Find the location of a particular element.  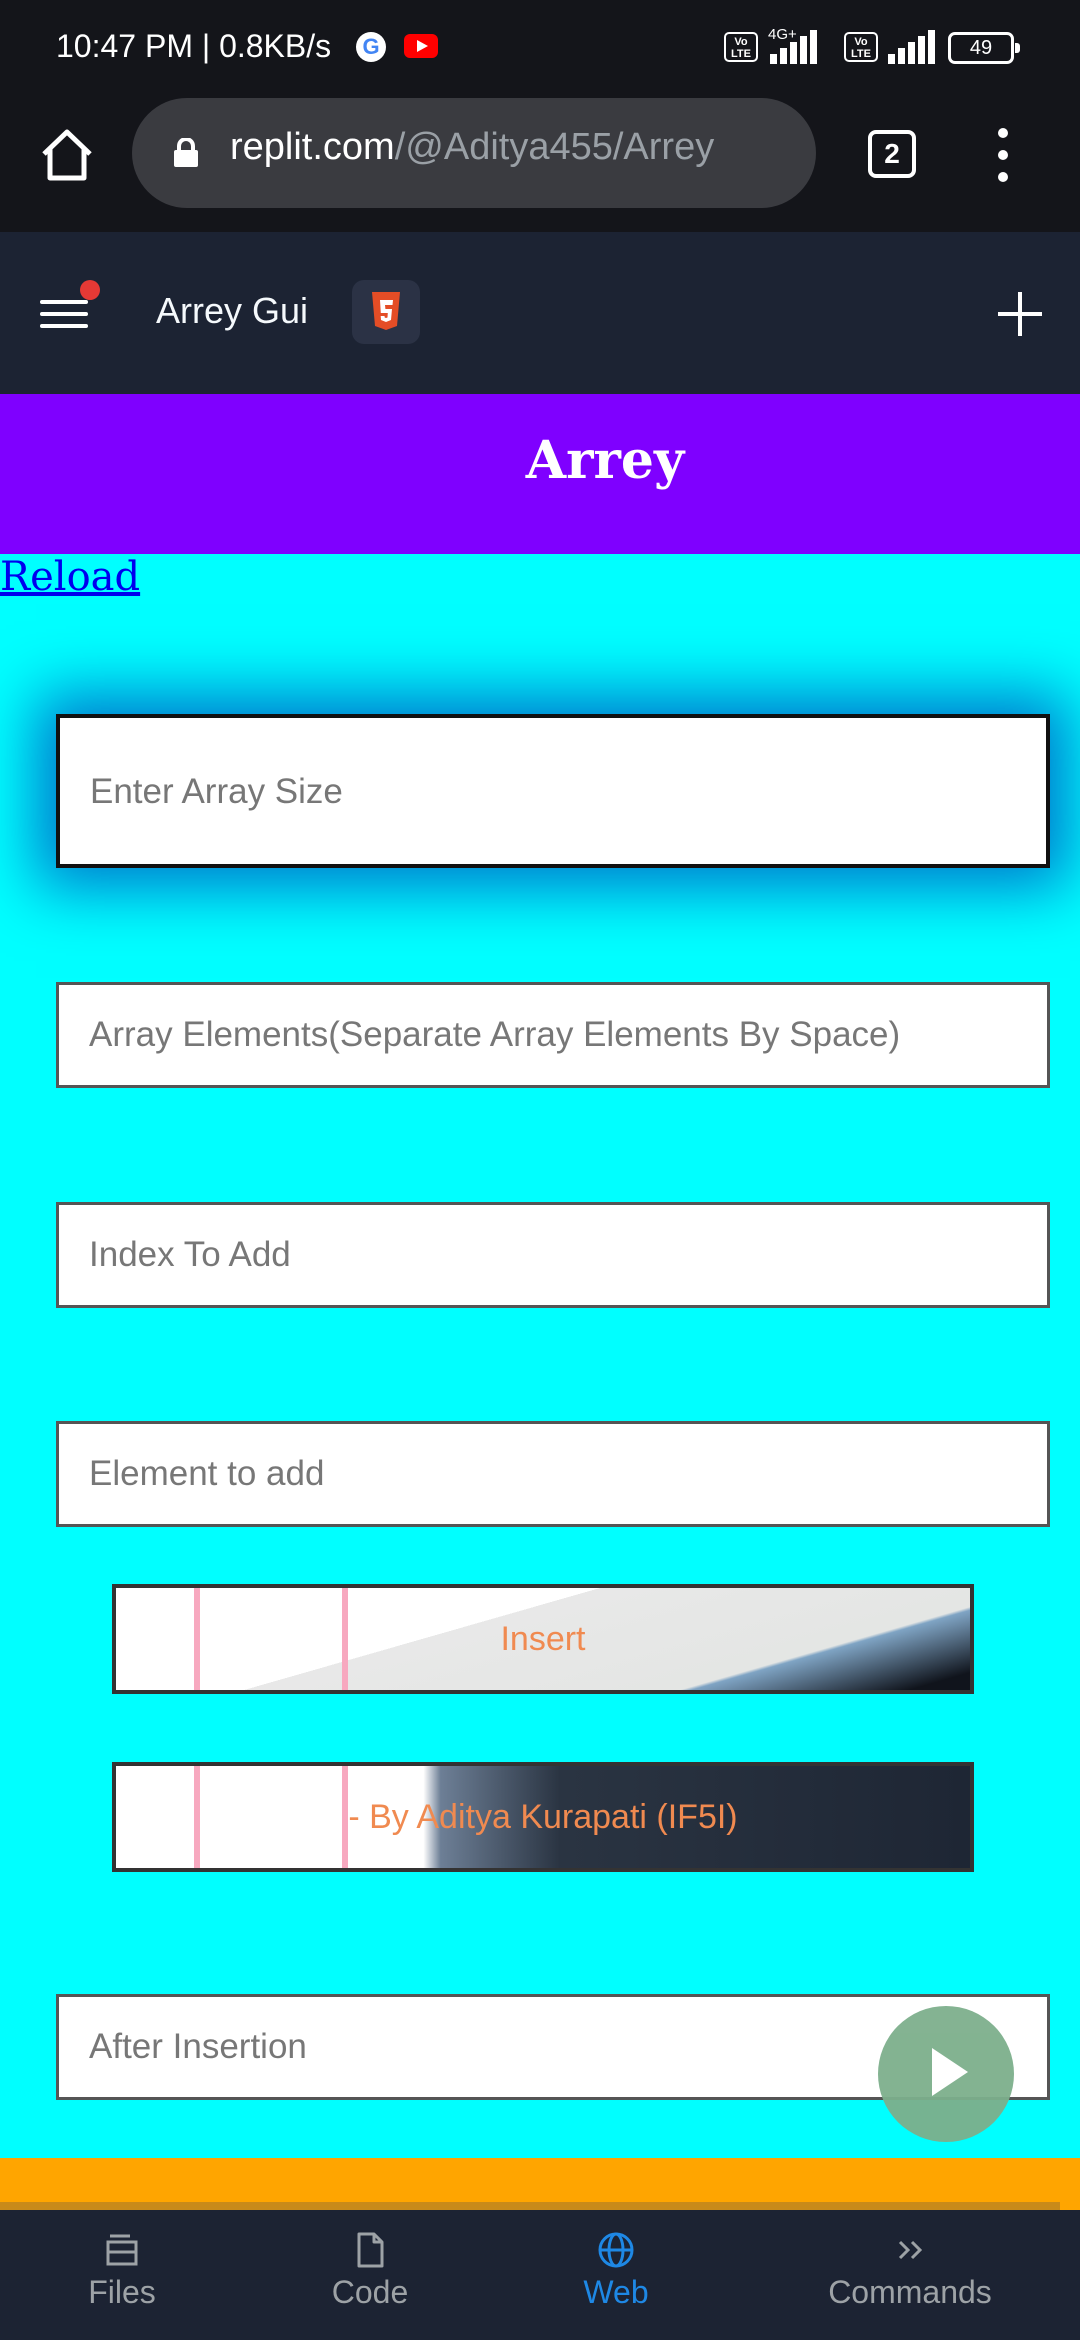

page-title: Arrey is located at coordinates (605, 460).